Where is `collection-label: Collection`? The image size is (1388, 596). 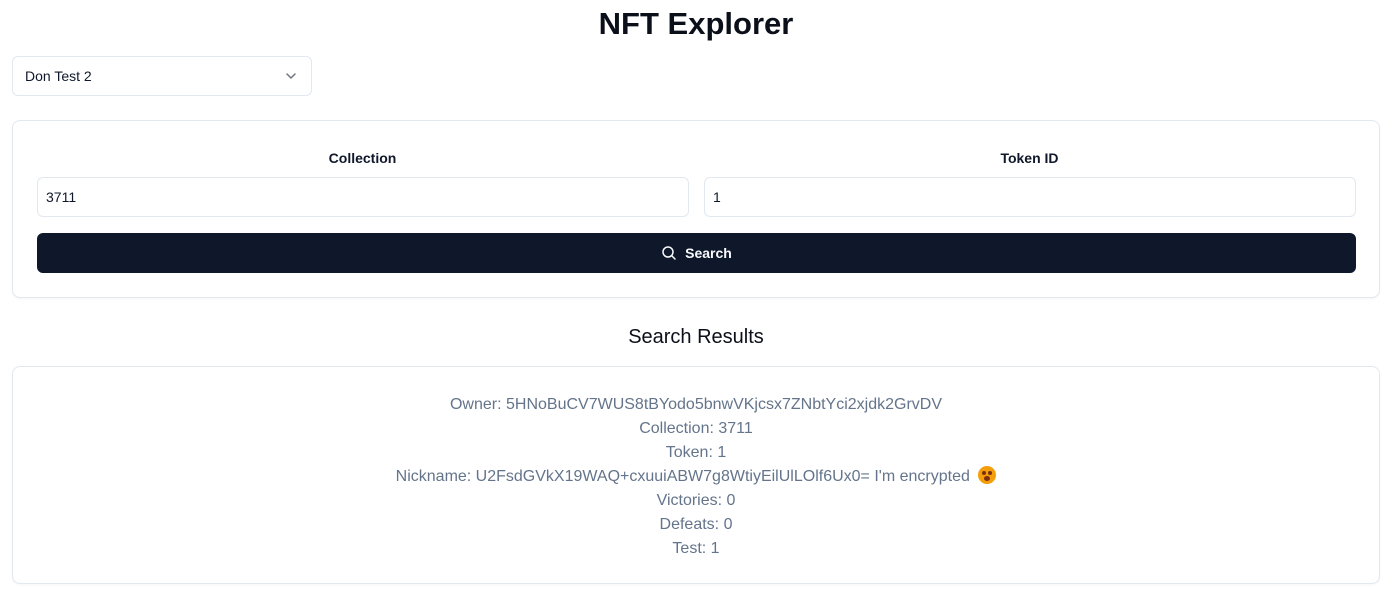 collection-label: Collection is located at coordinates (362, 158).